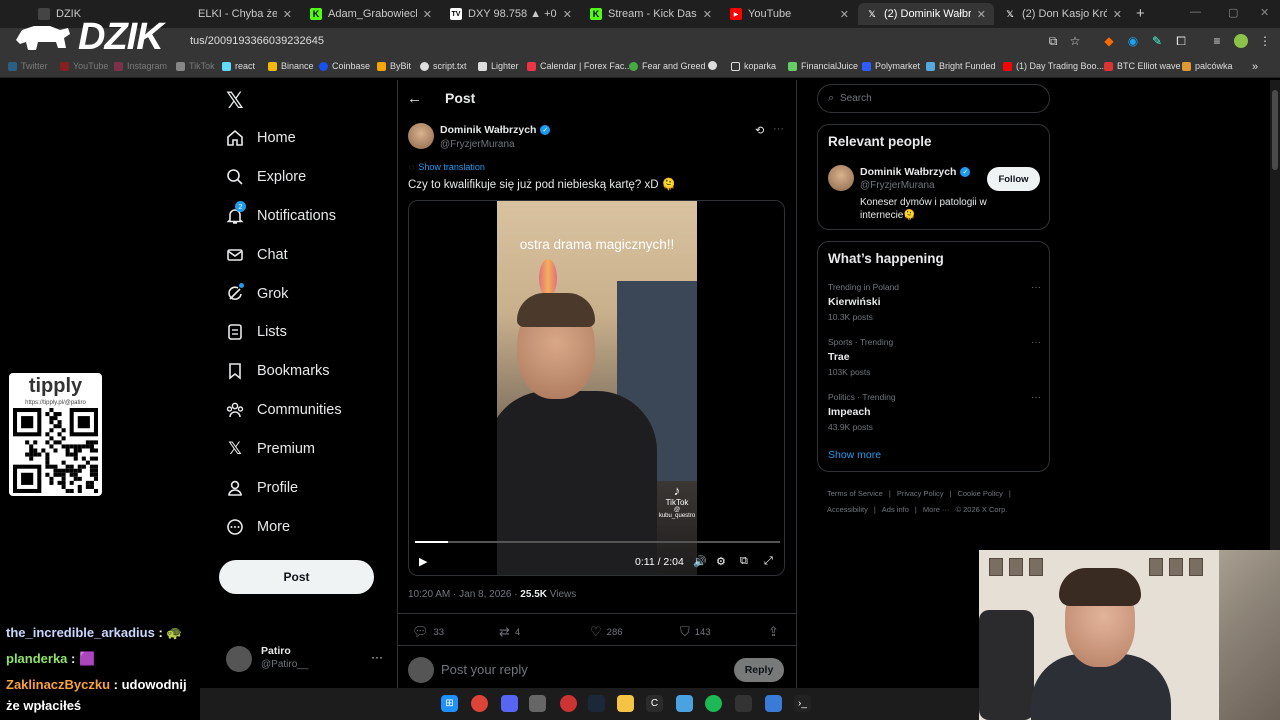 The image size is (1280, 720). What do you see at coordinates (1013, 179) in the screenshot?
I see `follow-button: Follow` at bounding box center [1013, 179].